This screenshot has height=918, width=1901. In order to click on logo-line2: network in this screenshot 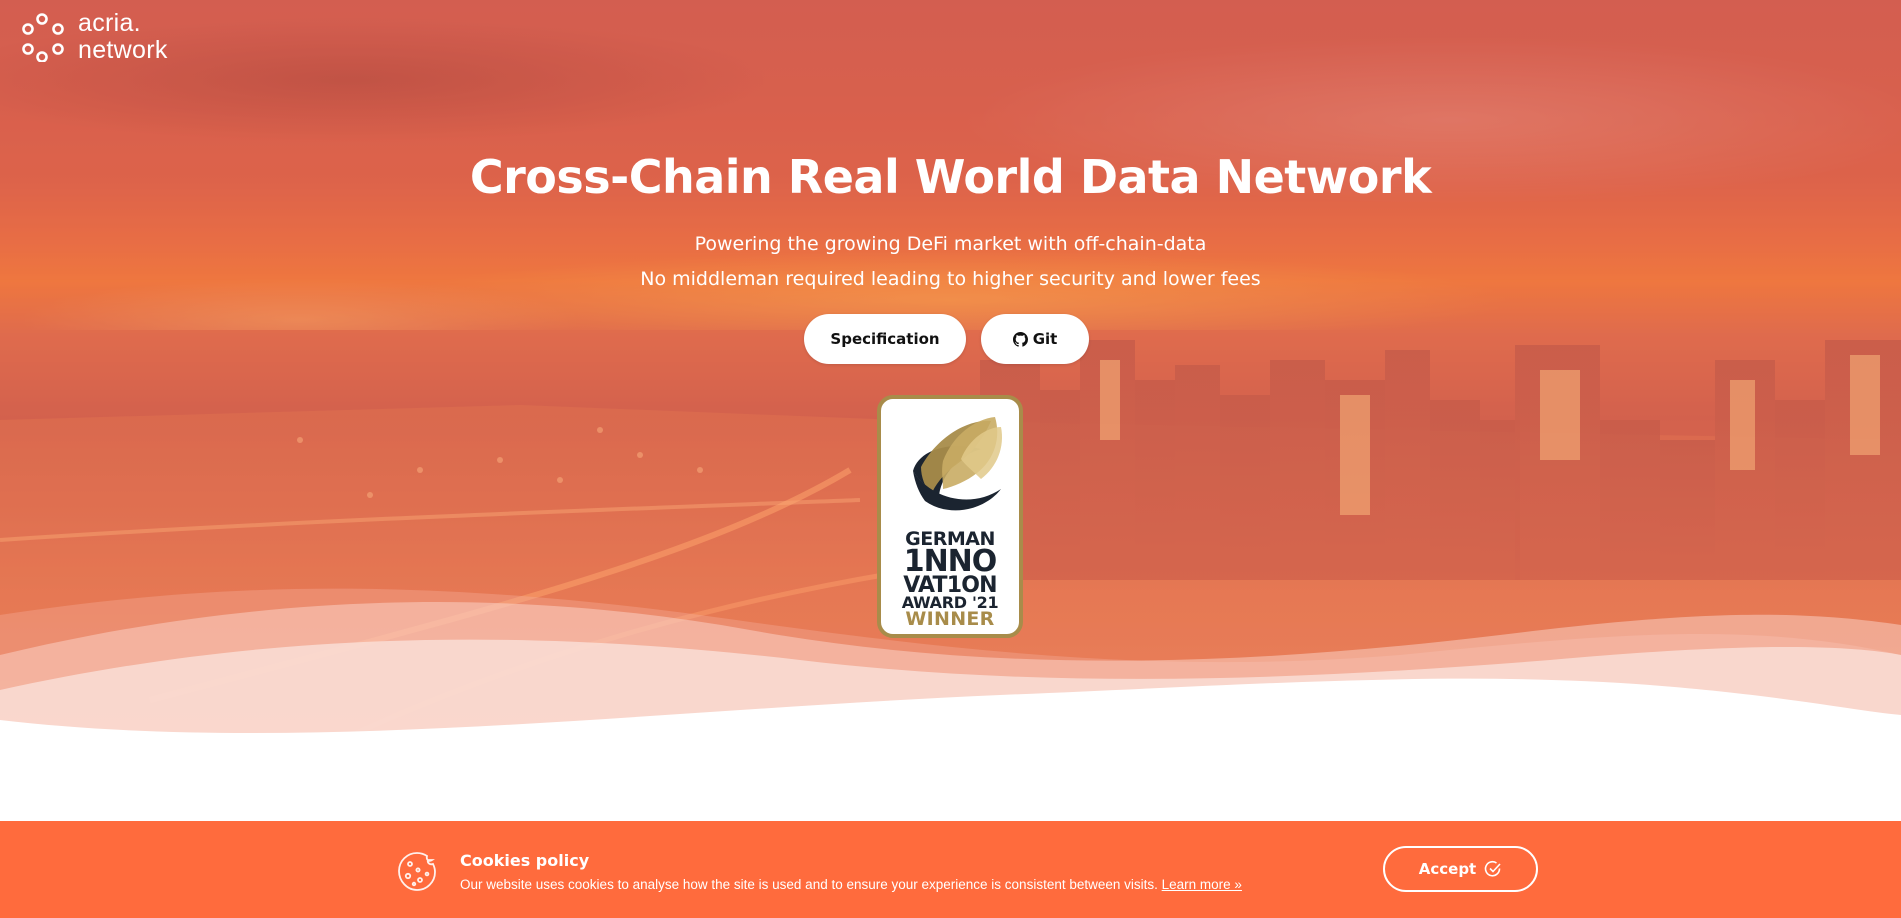, I will do `click(123, 50)`.